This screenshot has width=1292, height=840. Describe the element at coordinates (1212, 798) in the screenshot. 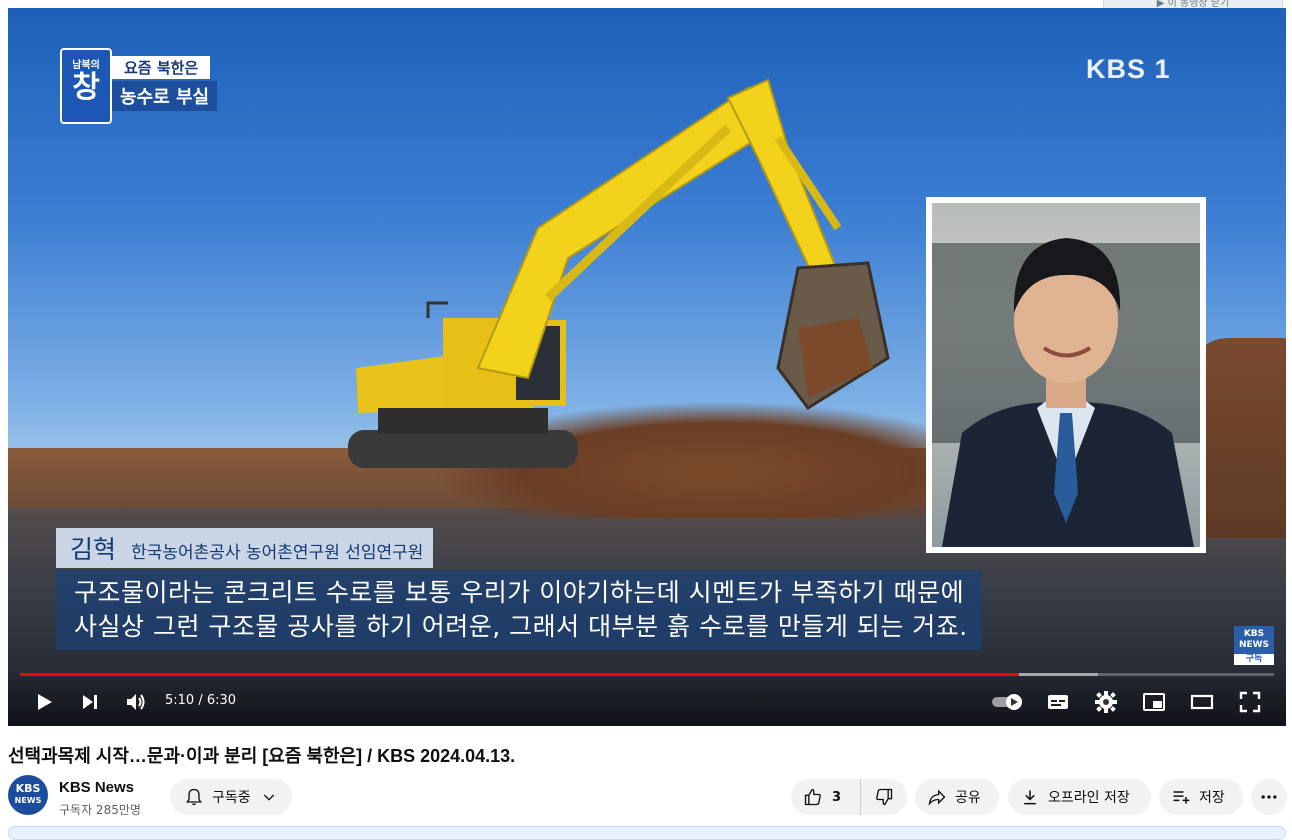

I see `save-label: 저장` at that location.